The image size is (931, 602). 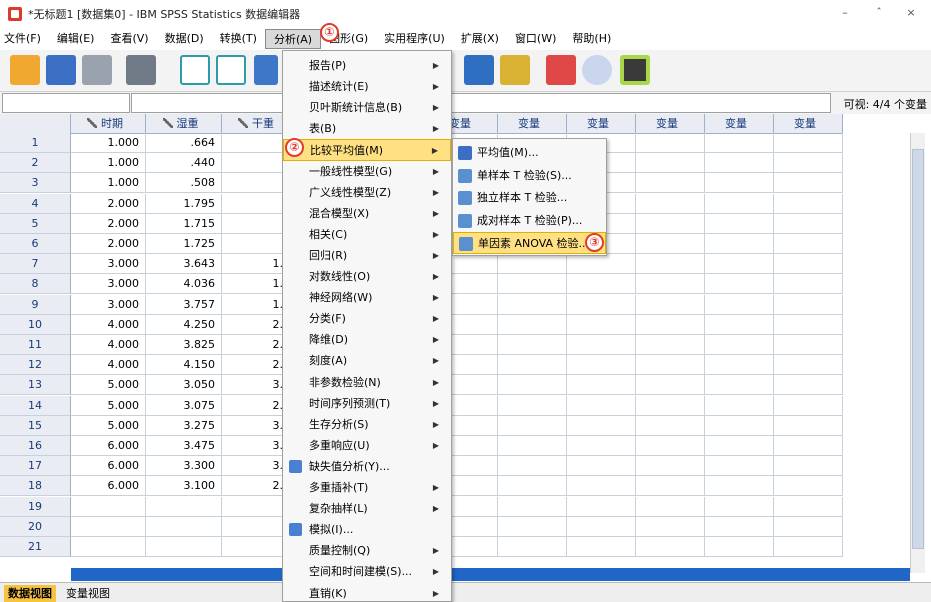 What do you see at coordinates (367, 404) in the screenshot?
I see `analyze-menu-item: 时间序列预测(T) ▶` at bounding box center [367, 404].